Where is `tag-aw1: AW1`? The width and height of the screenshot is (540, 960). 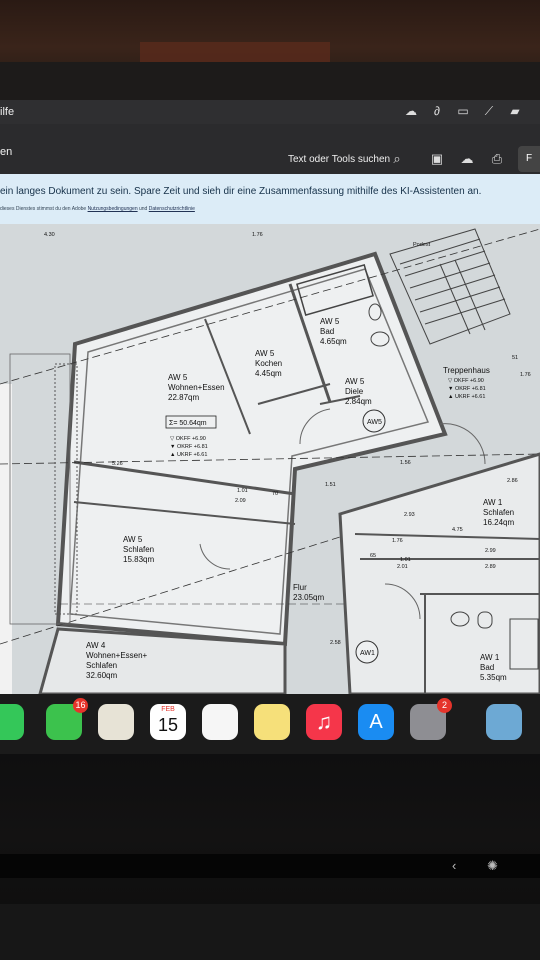
tag-aw1: AW1 is located at coordinates (367, 653).